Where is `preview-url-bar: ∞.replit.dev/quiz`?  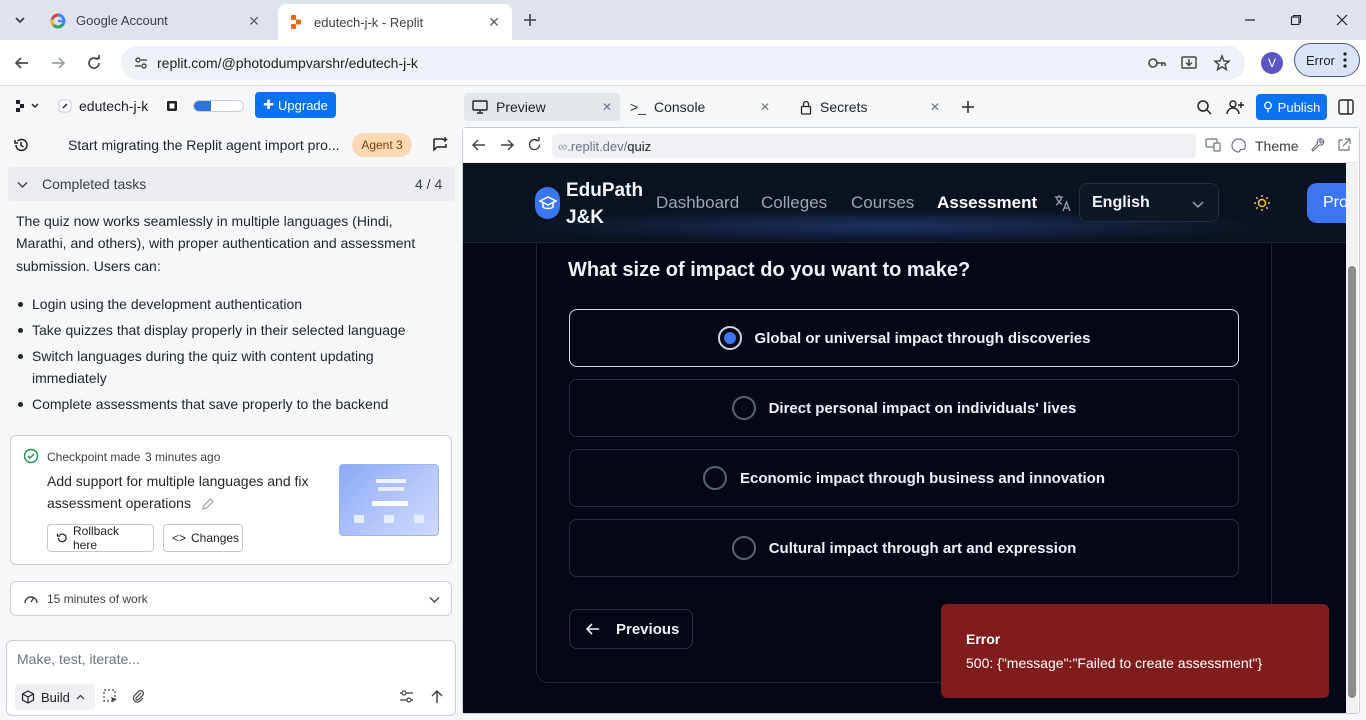
preview-url-bar: ∞.replit.dev/quiz is located at coordinates (874, 146).